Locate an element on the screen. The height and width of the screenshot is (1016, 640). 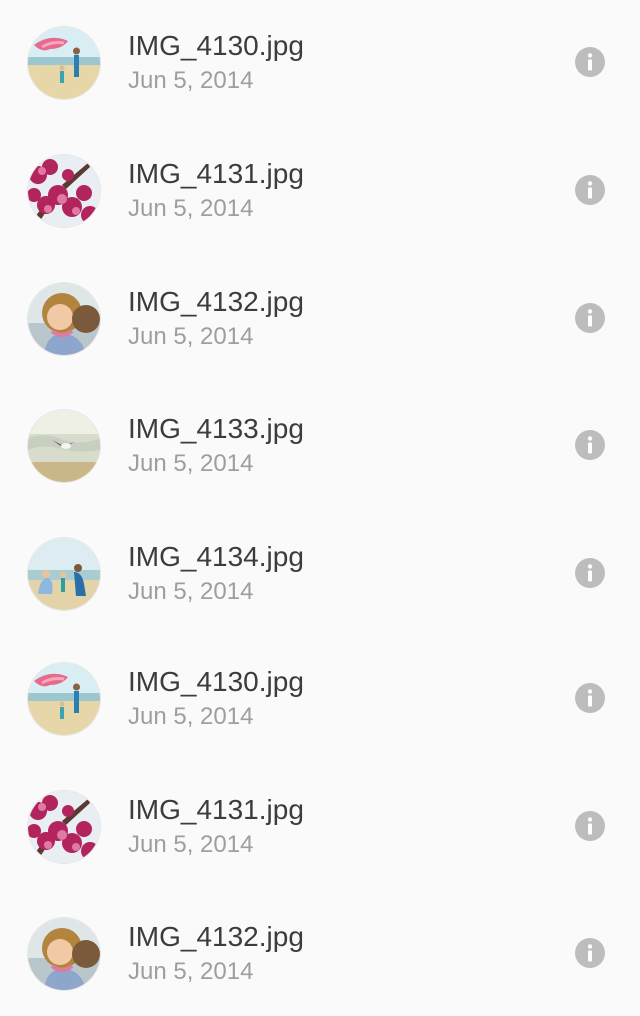
file-name: IMG_4134.jpg is located at coordinates (216, 556).